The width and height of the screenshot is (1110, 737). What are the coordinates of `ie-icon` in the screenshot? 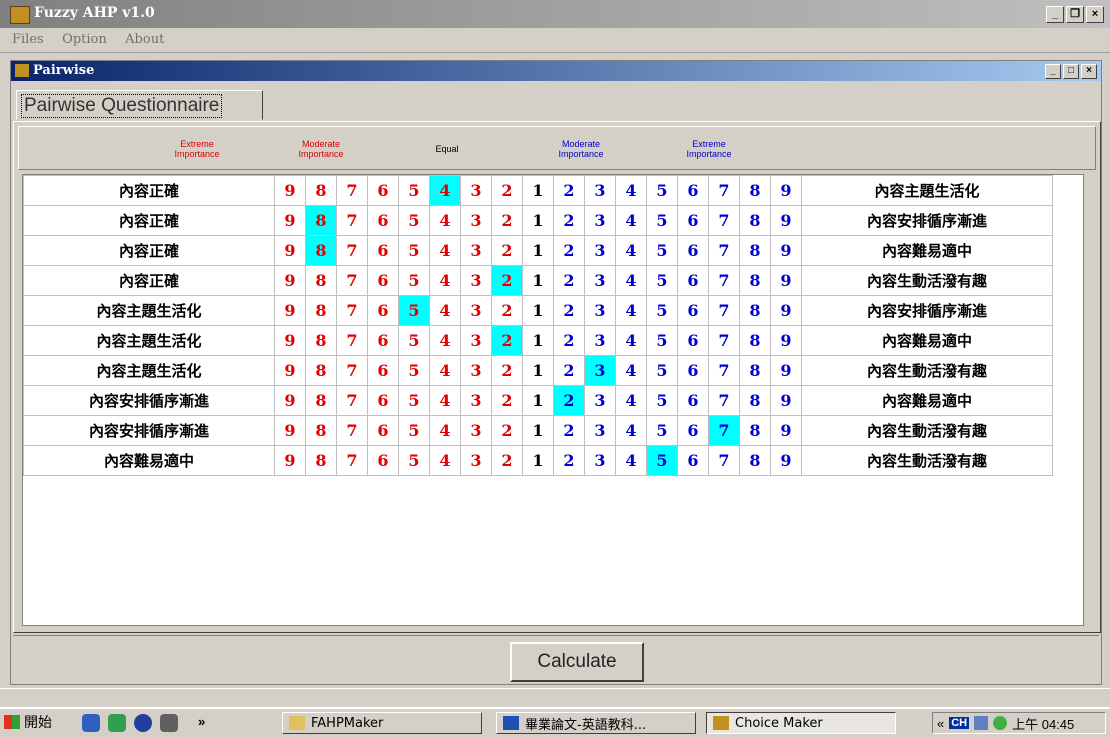 It's located at (91, 723).